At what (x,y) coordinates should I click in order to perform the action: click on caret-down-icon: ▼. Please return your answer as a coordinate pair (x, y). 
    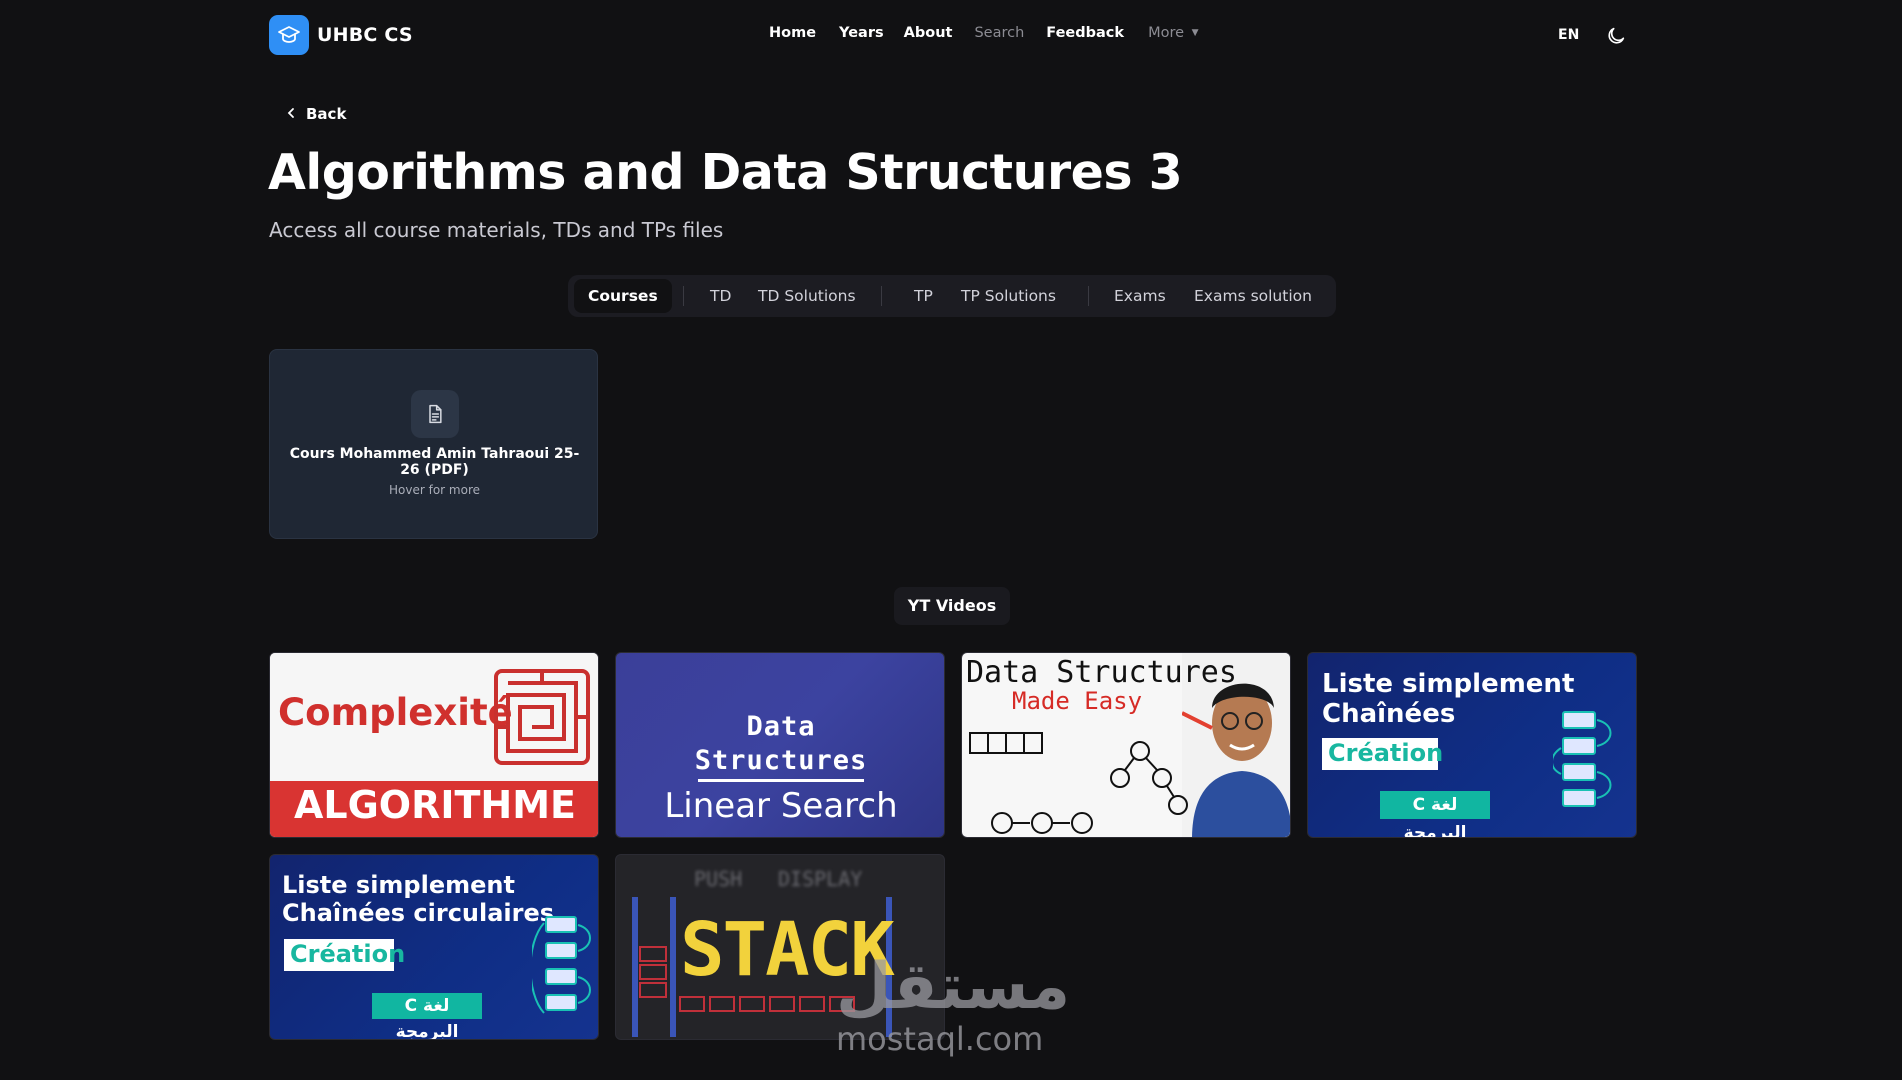
    Looking at the image, I should click on (1195, 33).